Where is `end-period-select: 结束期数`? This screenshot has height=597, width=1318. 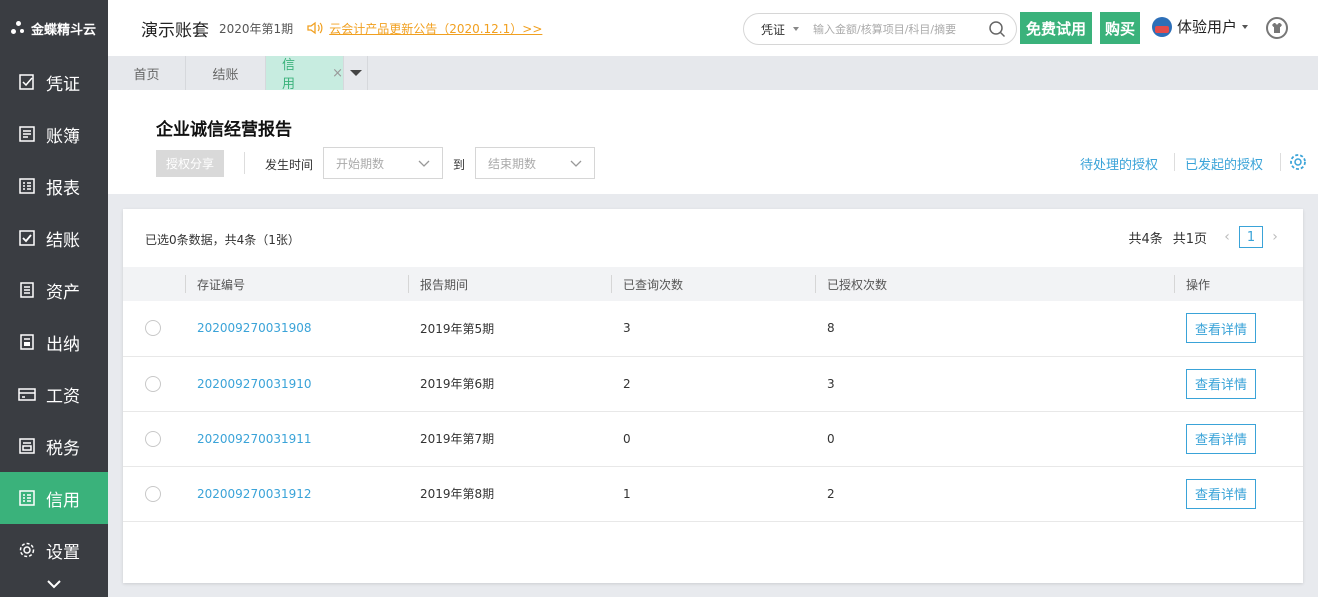
end-period-select: 结束期数 is located at coordinates (535, 163).